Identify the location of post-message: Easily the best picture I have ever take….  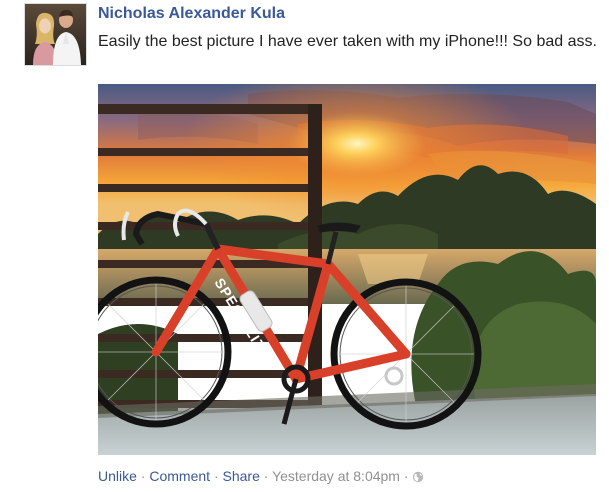
(347, 41).